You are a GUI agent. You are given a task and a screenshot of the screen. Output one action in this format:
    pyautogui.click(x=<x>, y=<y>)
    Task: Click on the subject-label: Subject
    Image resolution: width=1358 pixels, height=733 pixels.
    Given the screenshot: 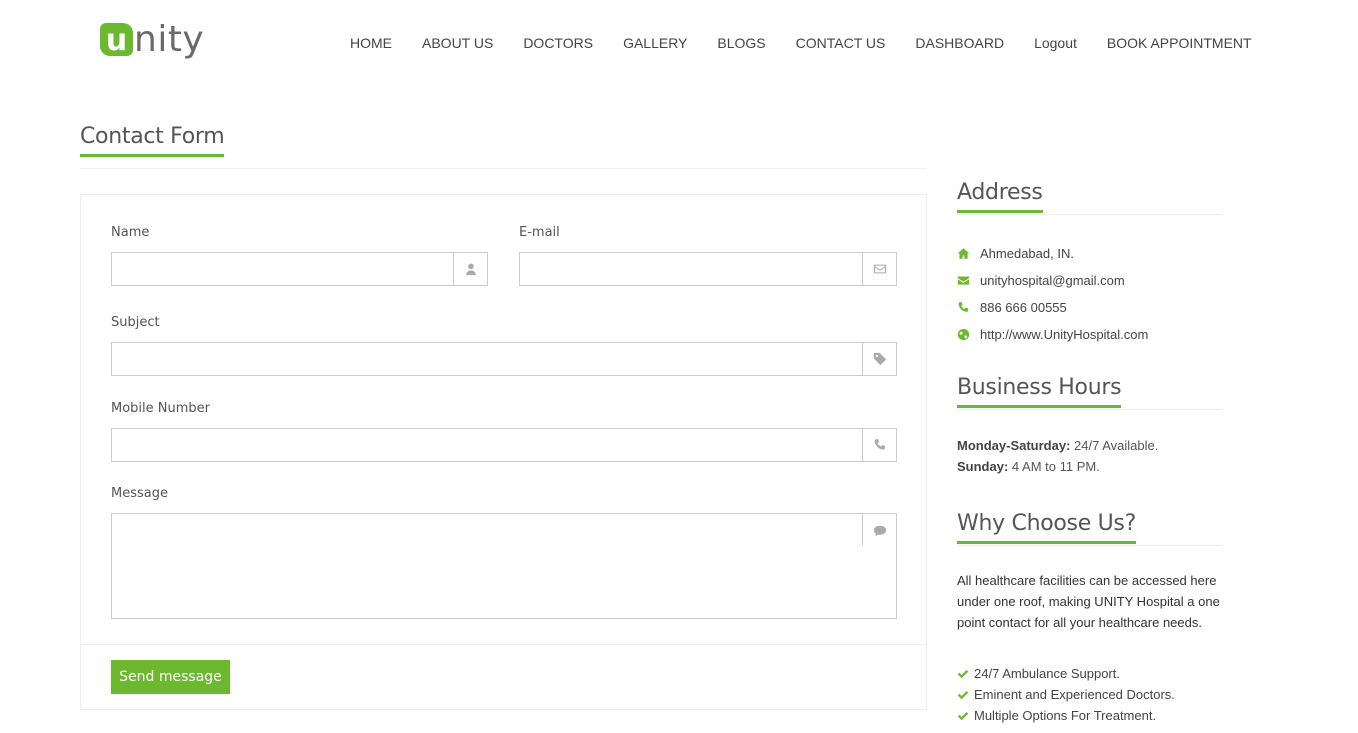 What is the action you would take?
    pyautogui.click(x=135, y=322)
    